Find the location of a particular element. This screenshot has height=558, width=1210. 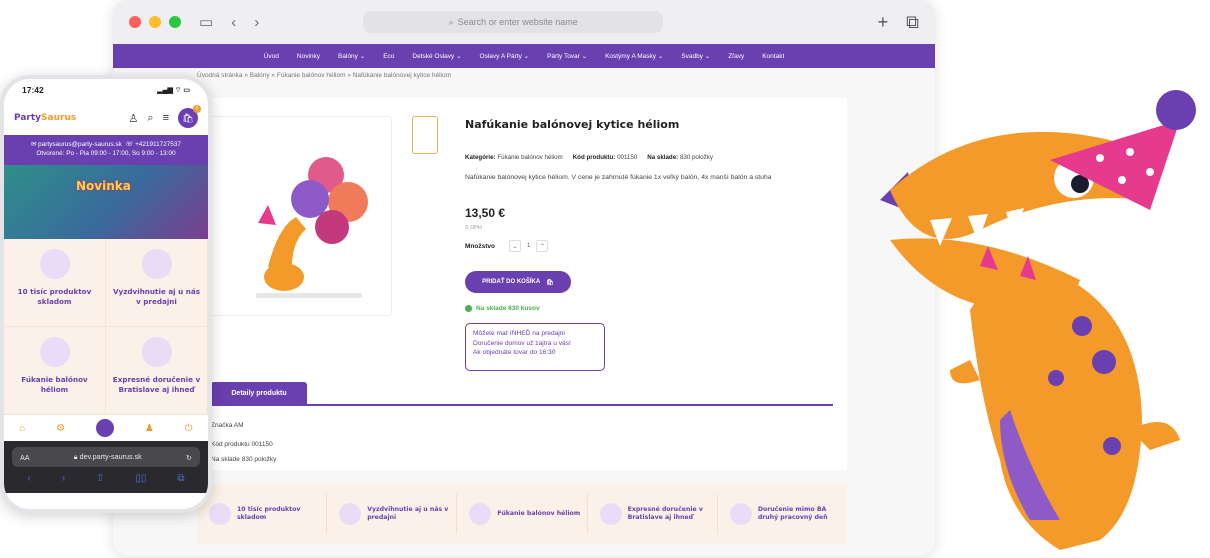

nav-item-kostymy: Kostýmy A Masky ⌄ is located at coordinates (634, 56).